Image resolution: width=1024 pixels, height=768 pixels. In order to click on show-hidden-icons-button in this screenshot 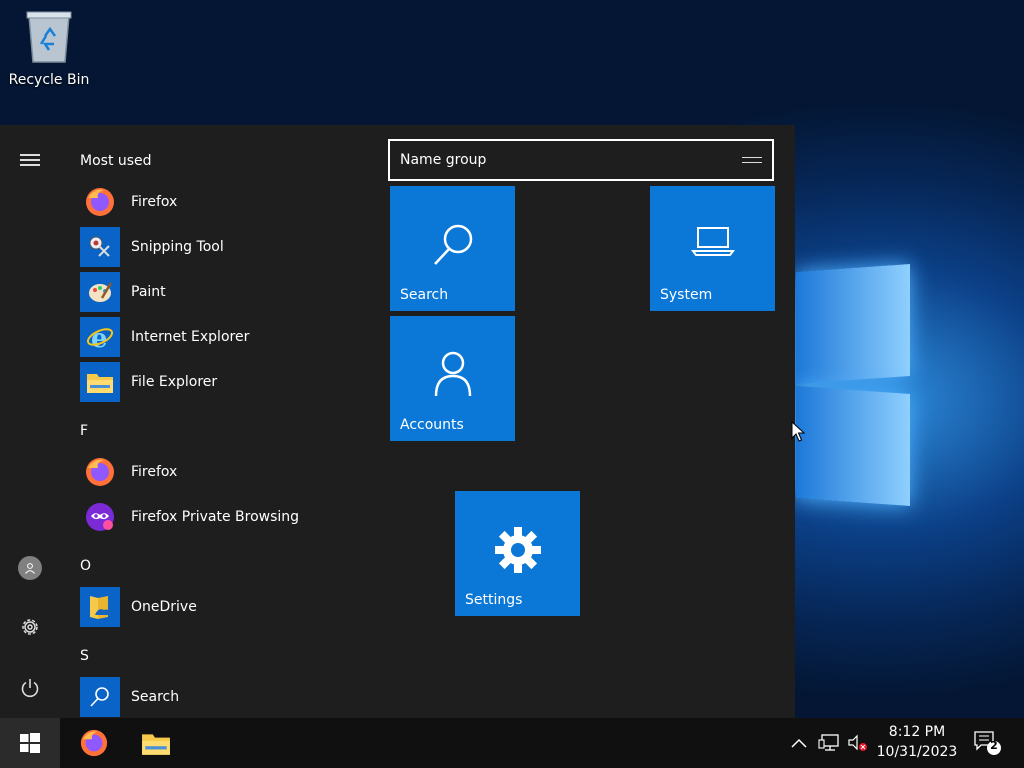, I will do `click(799, 743)`.